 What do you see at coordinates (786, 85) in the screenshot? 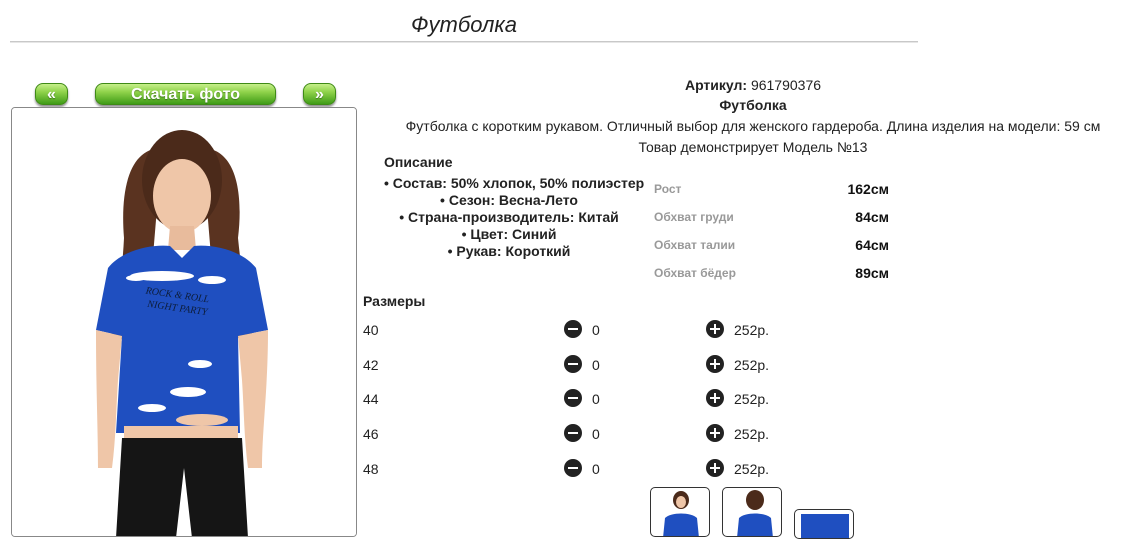
I see `article-value: 961790376` at bounding box center [786, 85].